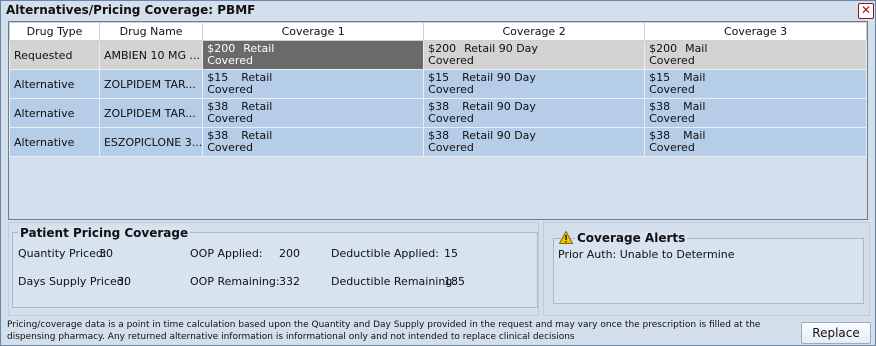  What do you see at coordinates (755, 84) in the screenshot?
I see `coverage-cell: $15 Mail Covered` at bounding box center [755, 84].